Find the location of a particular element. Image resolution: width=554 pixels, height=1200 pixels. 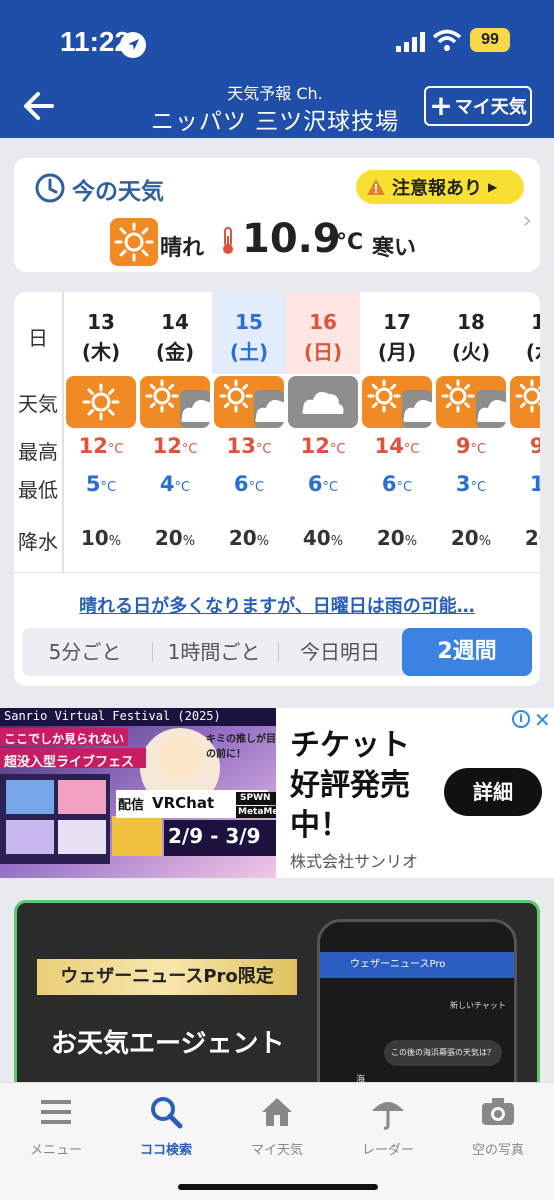

forecast-day-column: 17 (月) 14°C 6°C 20% is located at coordinates (397, 432).